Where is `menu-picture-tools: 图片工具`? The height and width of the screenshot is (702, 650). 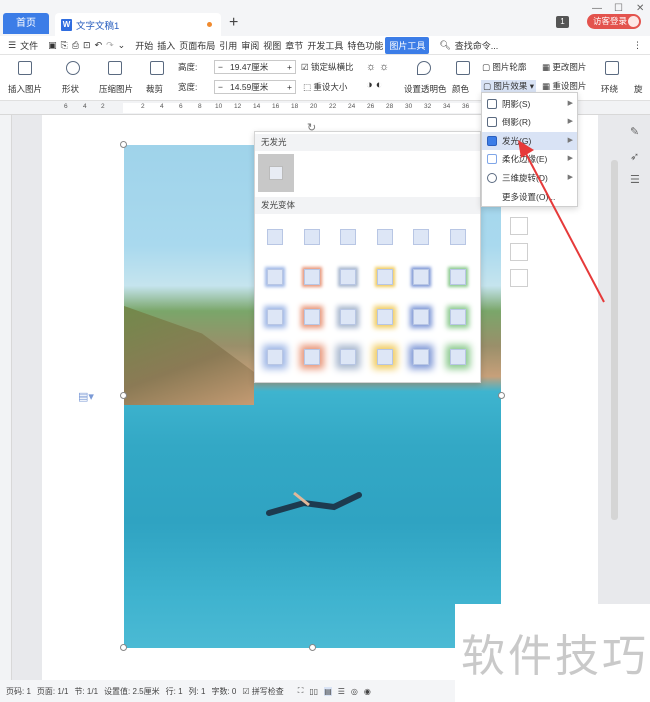
menu-picture-tools: 图片工具 is located at coordinates (407, 45).